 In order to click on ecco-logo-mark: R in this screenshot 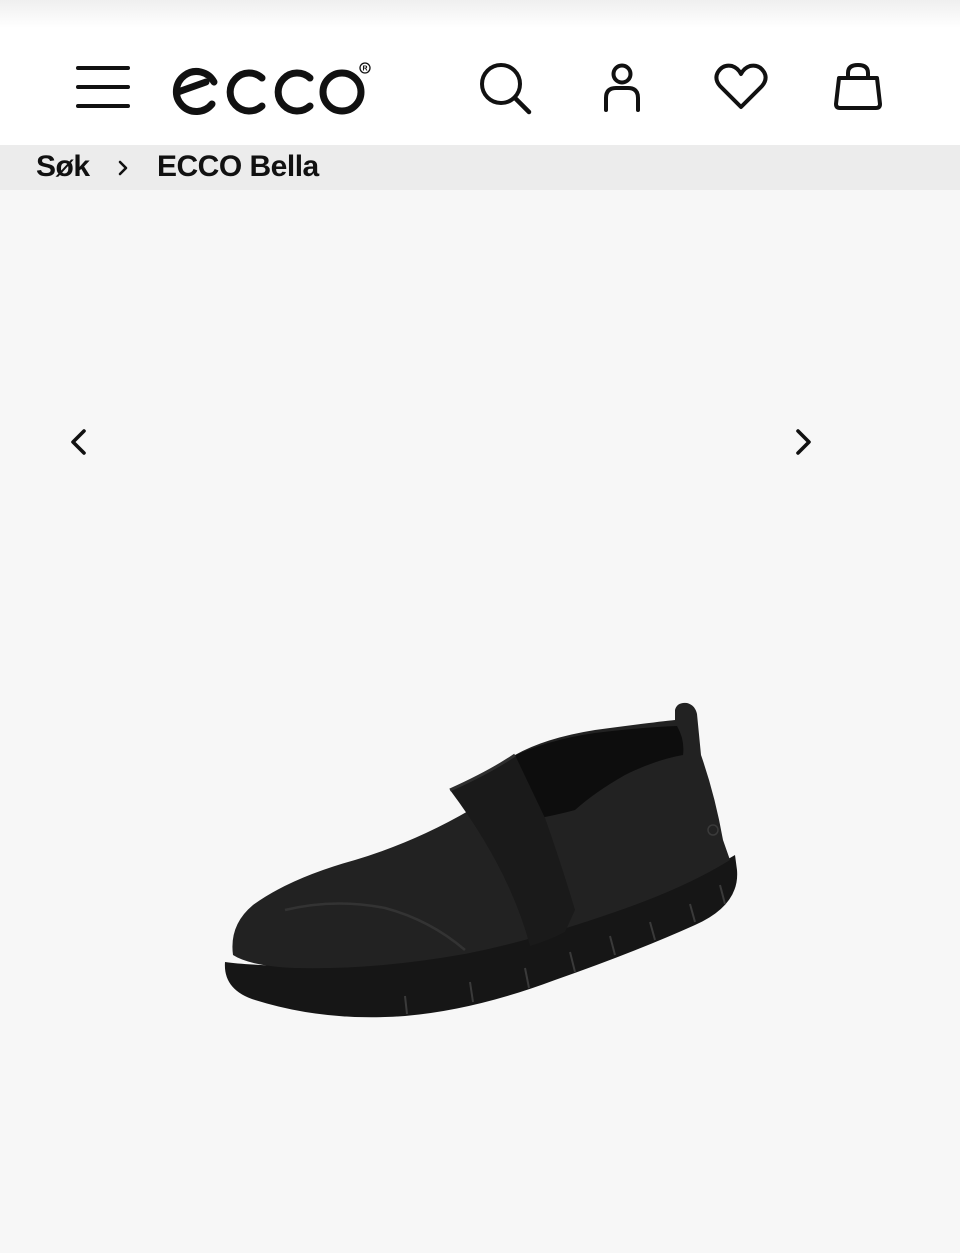, I will do `click(271, 88)`.